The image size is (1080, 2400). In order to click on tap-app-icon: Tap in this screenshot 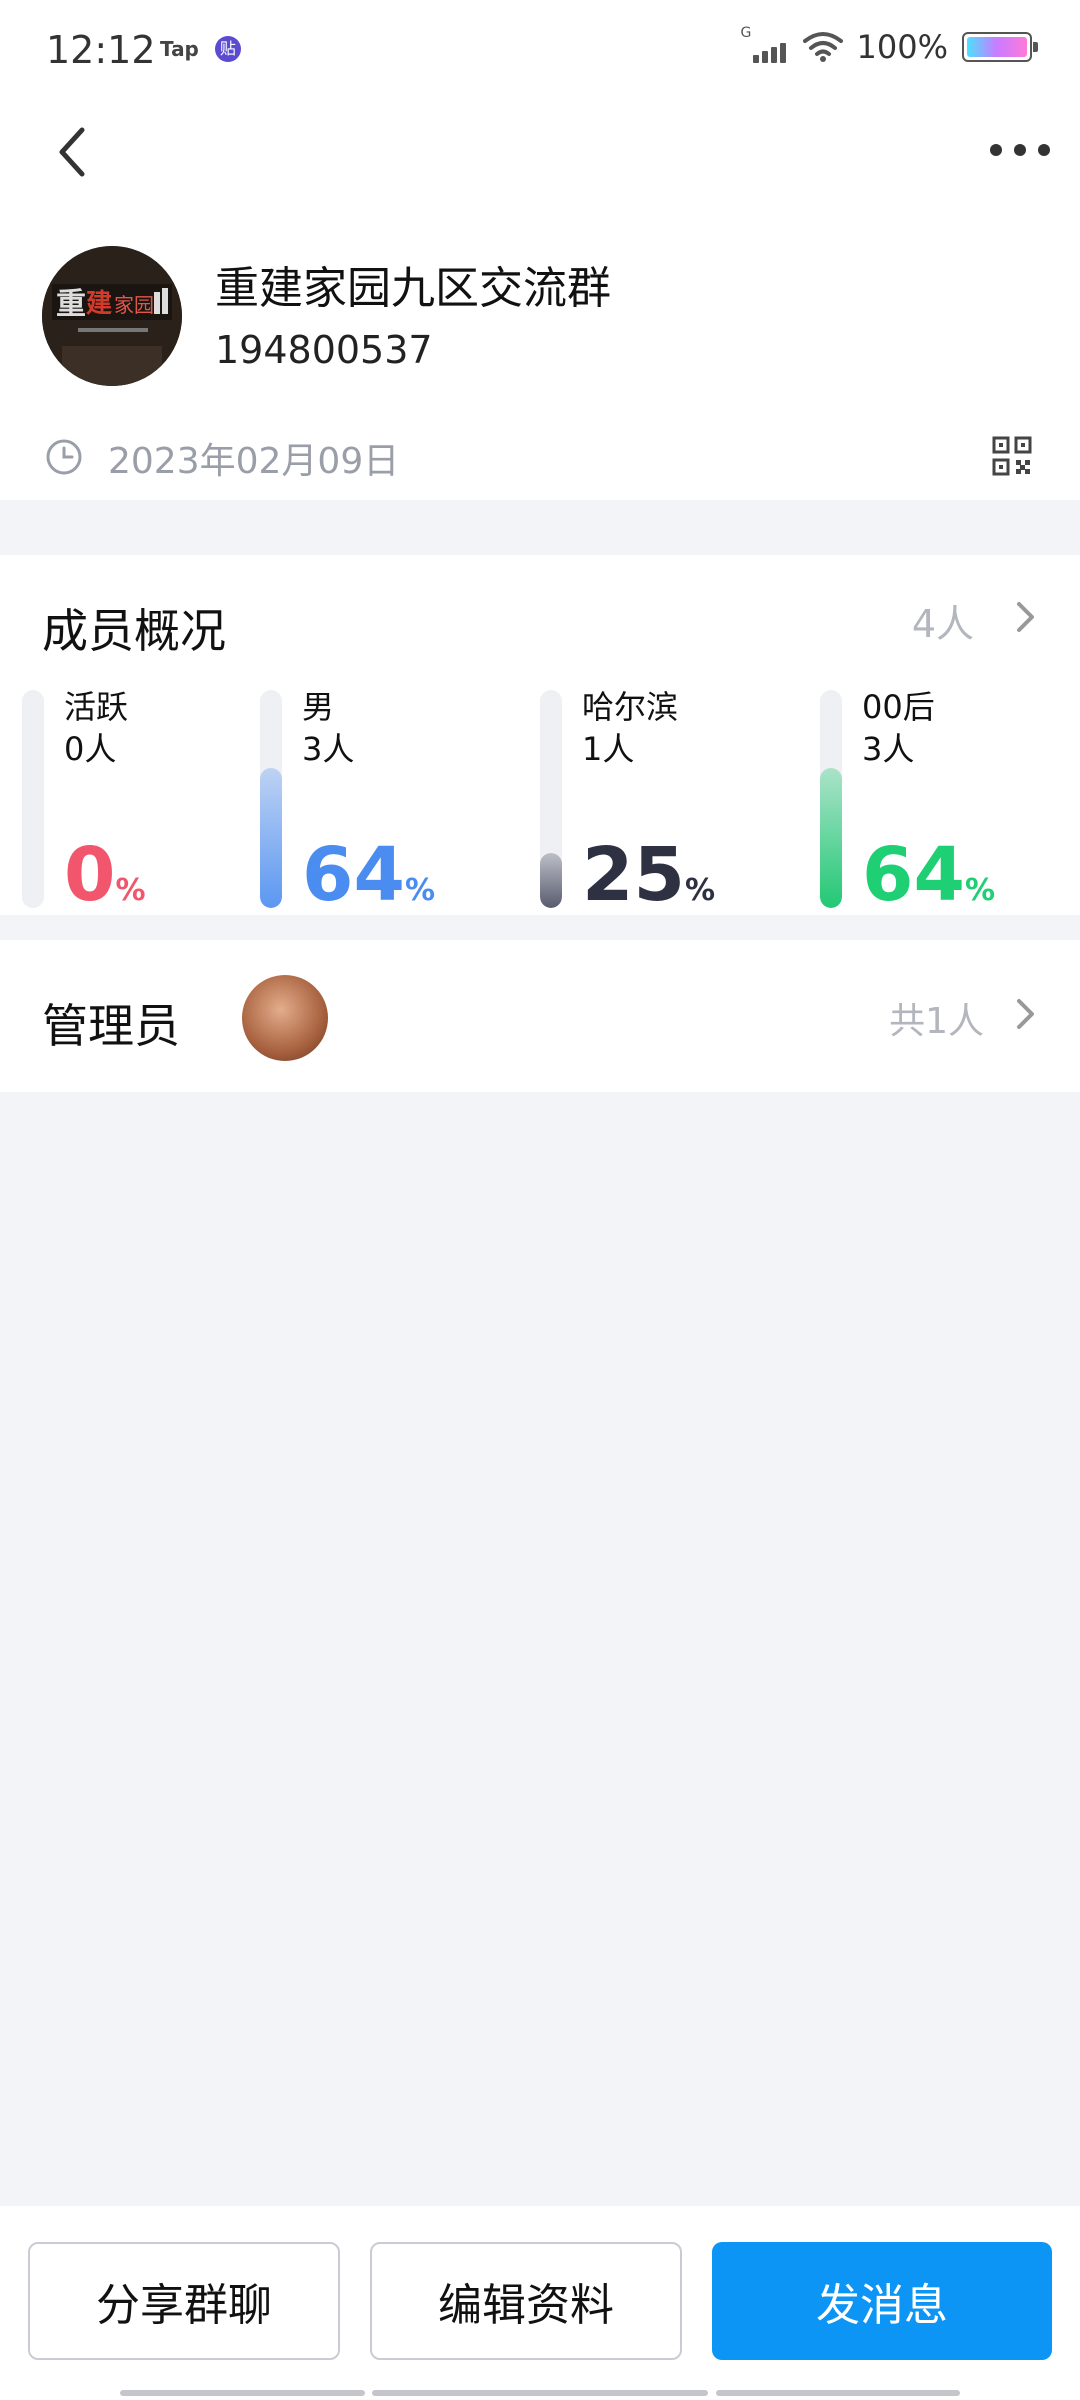, I will do `click(179, 49)`.